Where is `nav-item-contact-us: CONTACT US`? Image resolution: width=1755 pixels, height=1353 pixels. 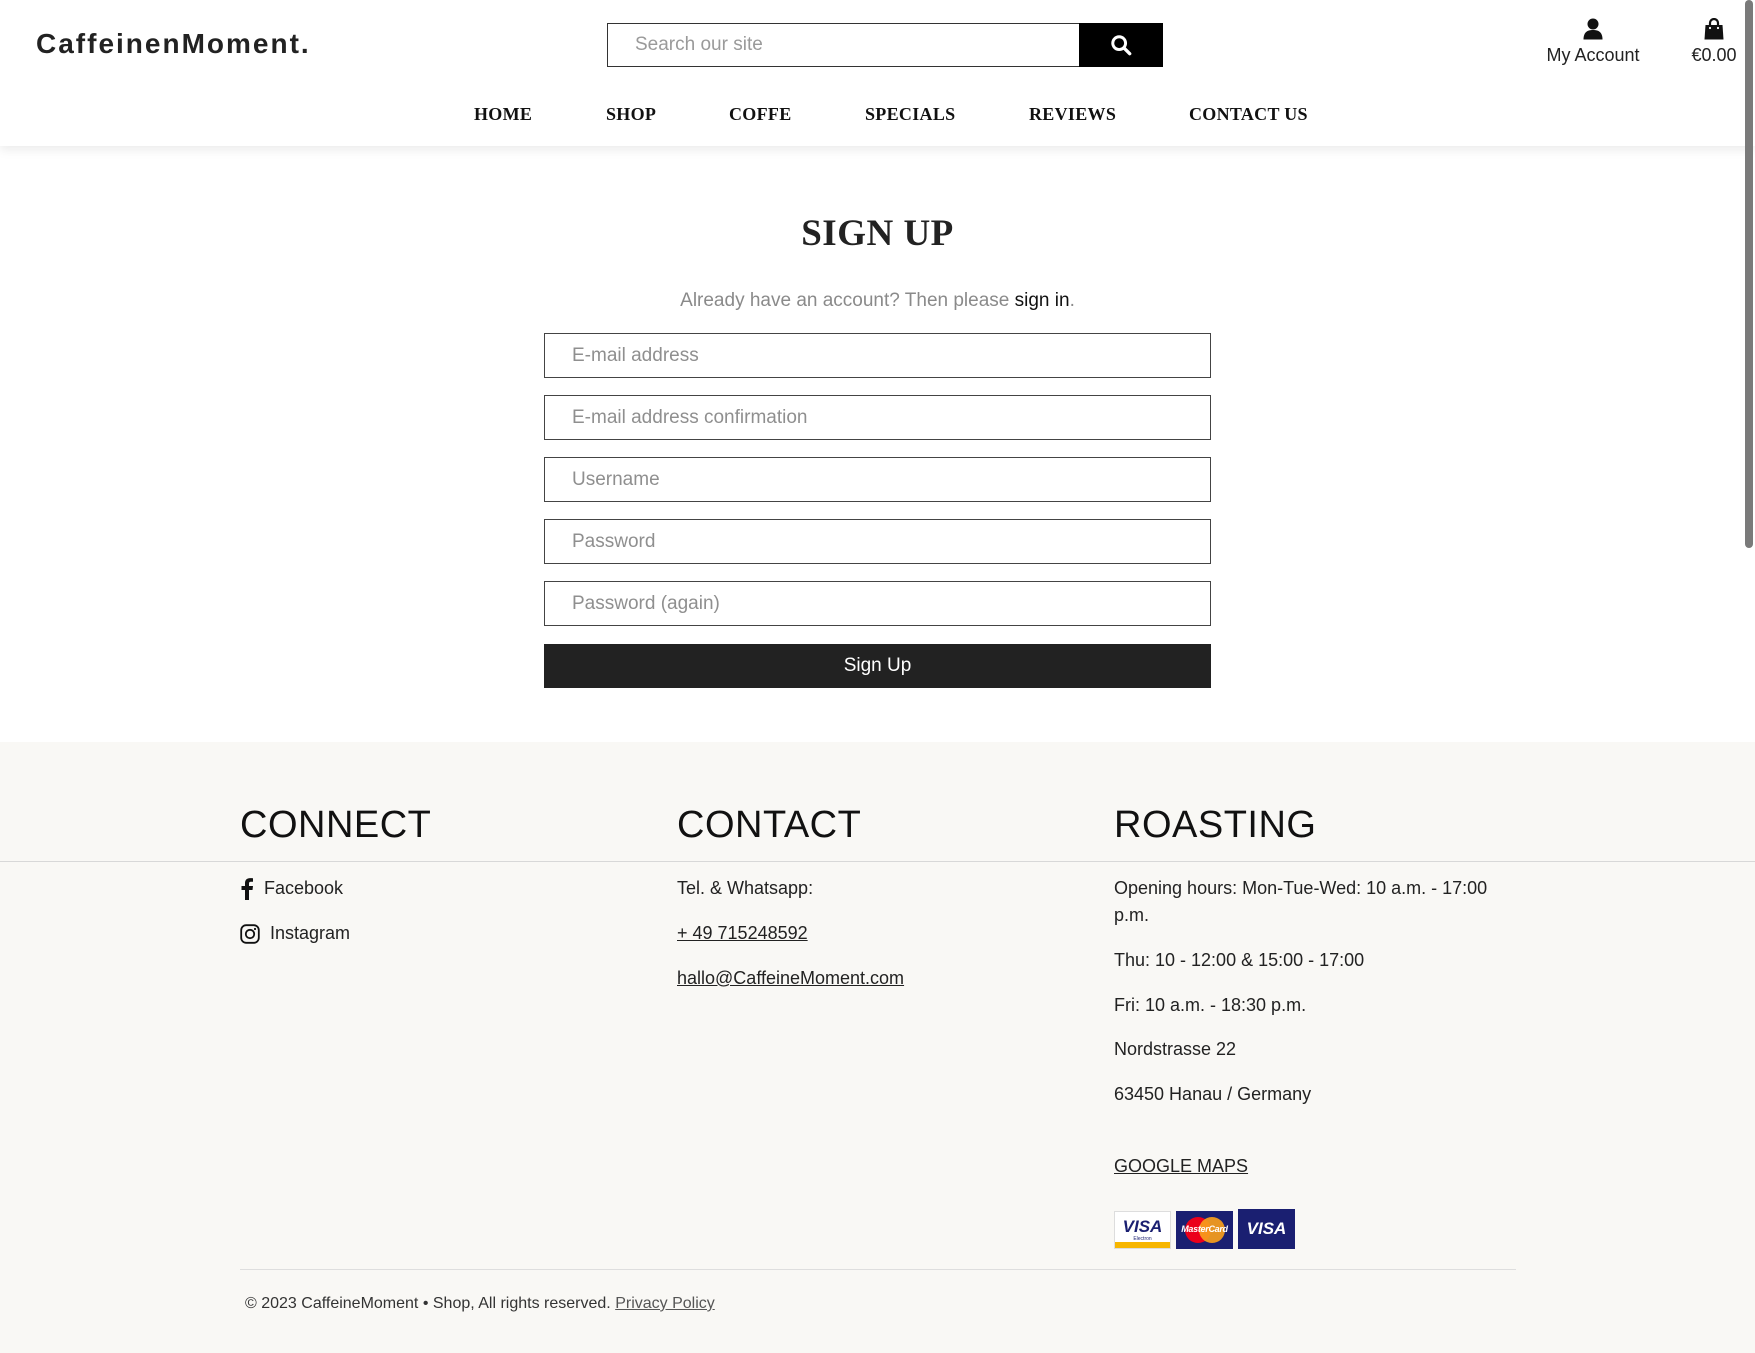 nav-item-contact-us: CONTACT US is located at coordinates (1248, 114).